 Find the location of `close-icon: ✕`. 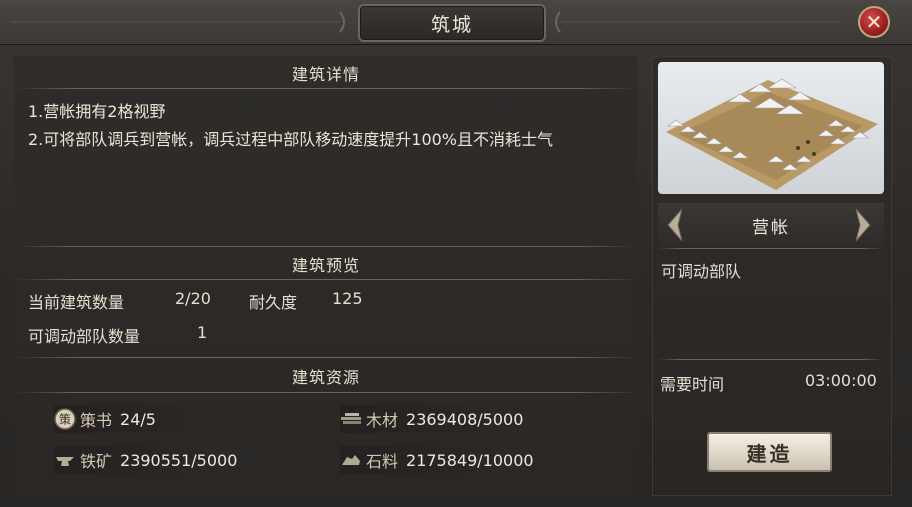

close-icon: ✕ is located at coordinates (874, 22).